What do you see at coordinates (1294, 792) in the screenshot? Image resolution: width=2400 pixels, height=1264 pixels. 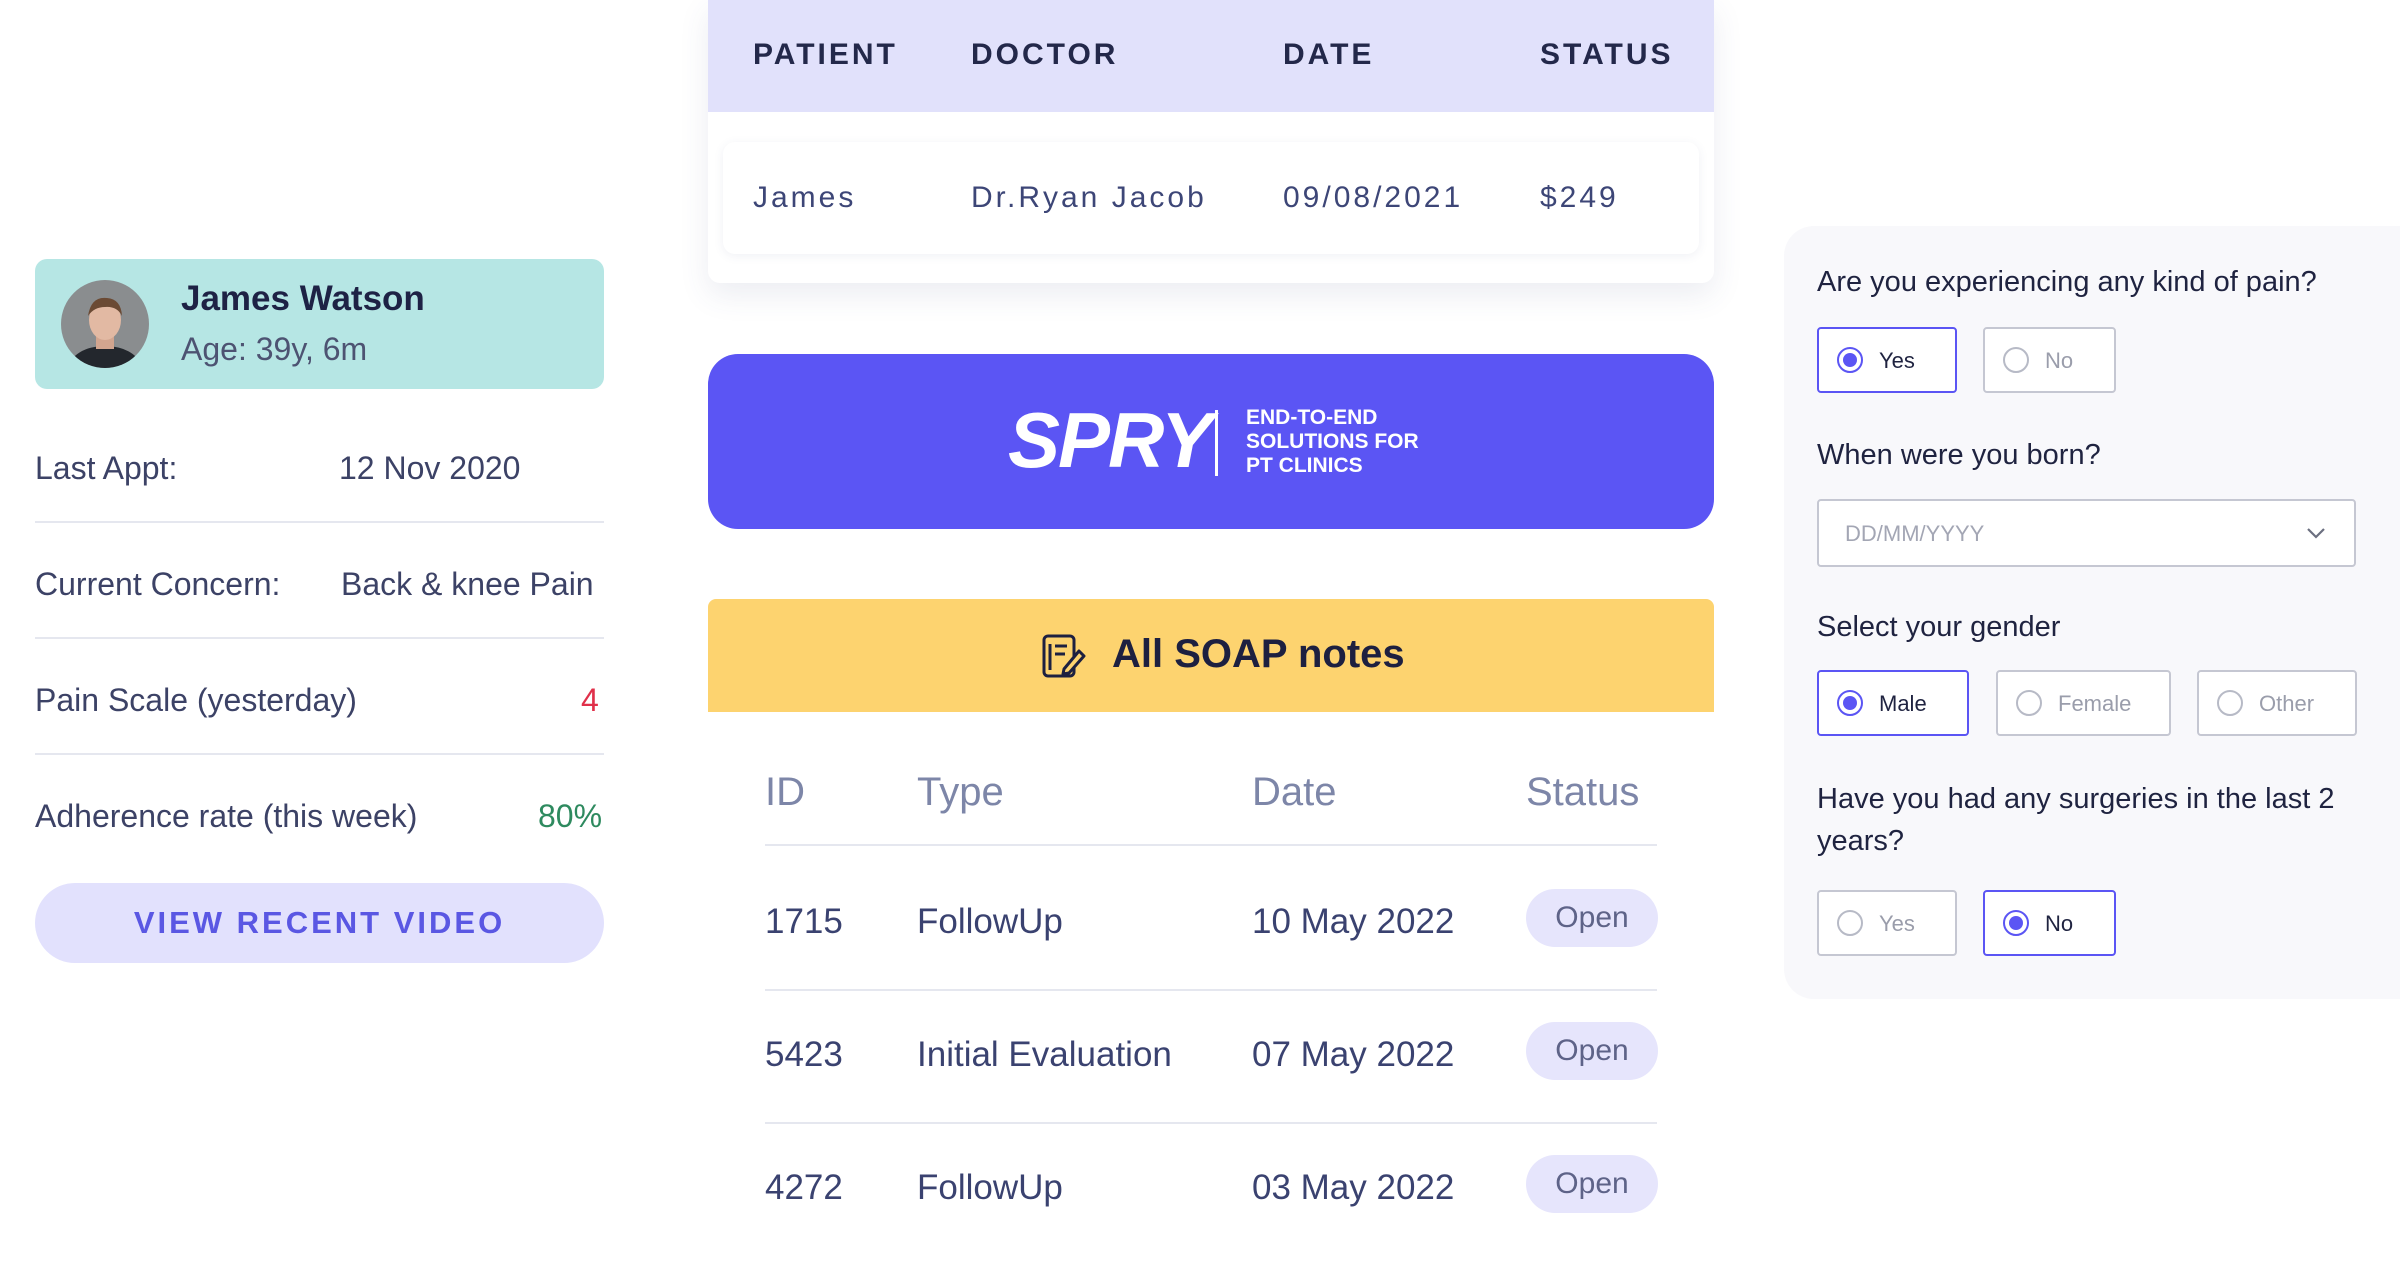 I see `column-header-date: Date` at bounding box center [1294, 792].